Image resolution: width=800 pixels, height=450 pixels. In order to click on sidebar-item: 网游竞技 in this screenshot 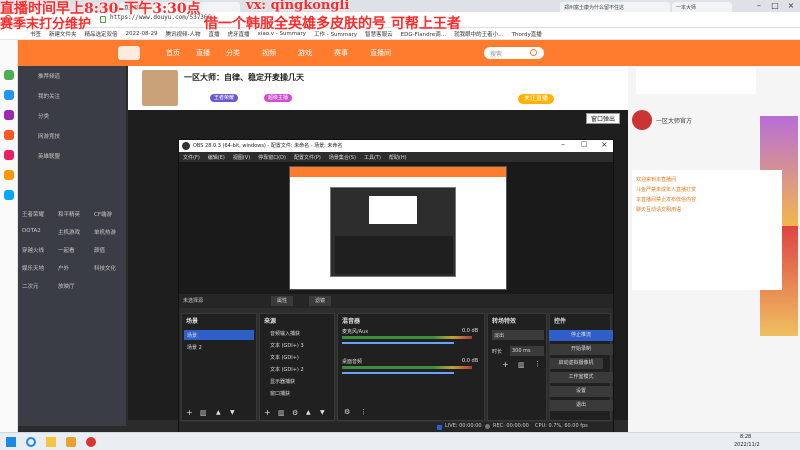, I will do `click(49, 136)`.